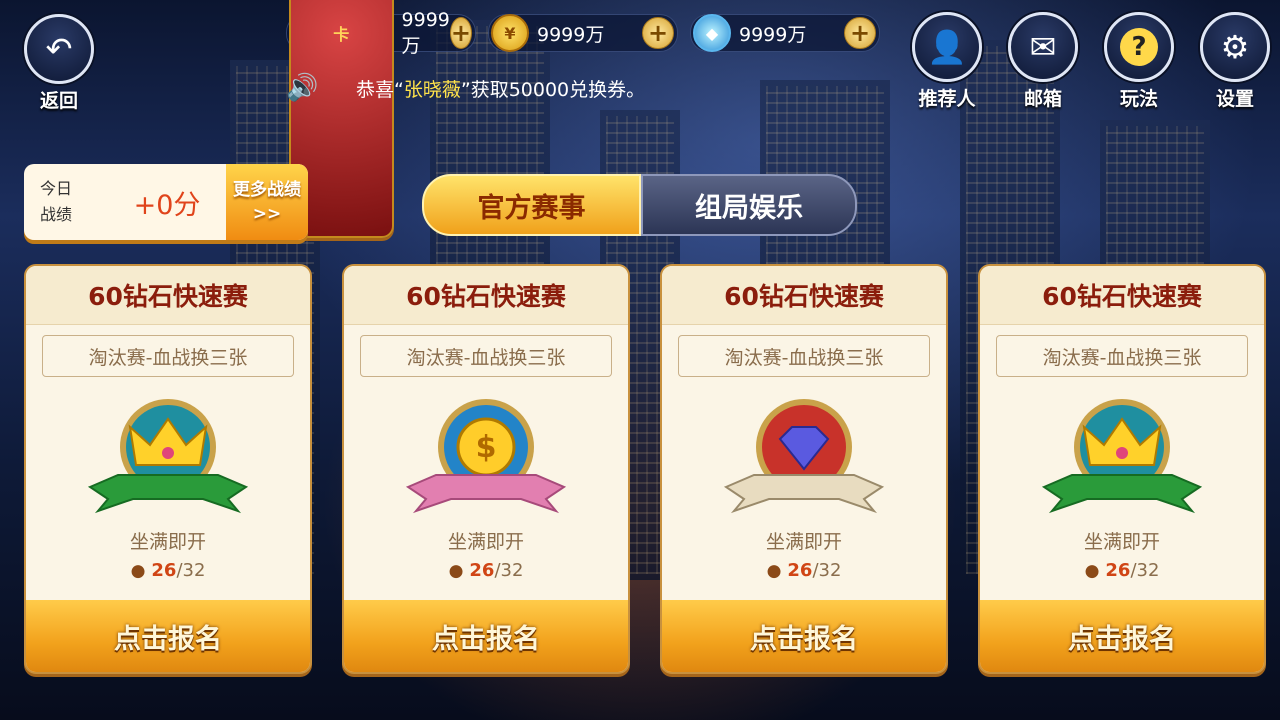 Image resolution: width=1280 pixels, height=720 pixels. Describe the element at coordinates (460, 33) in the screenshot. I see `add-room-card-button: +` at that location.